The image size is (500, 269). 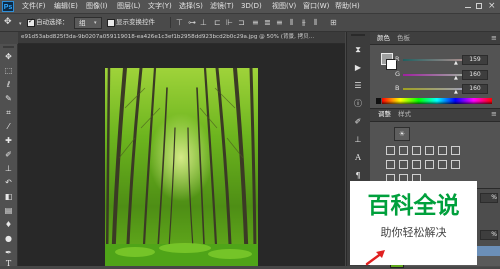 I want to click on clone-stamp-tool-icon: ⊥, so click(x=8, y=168).